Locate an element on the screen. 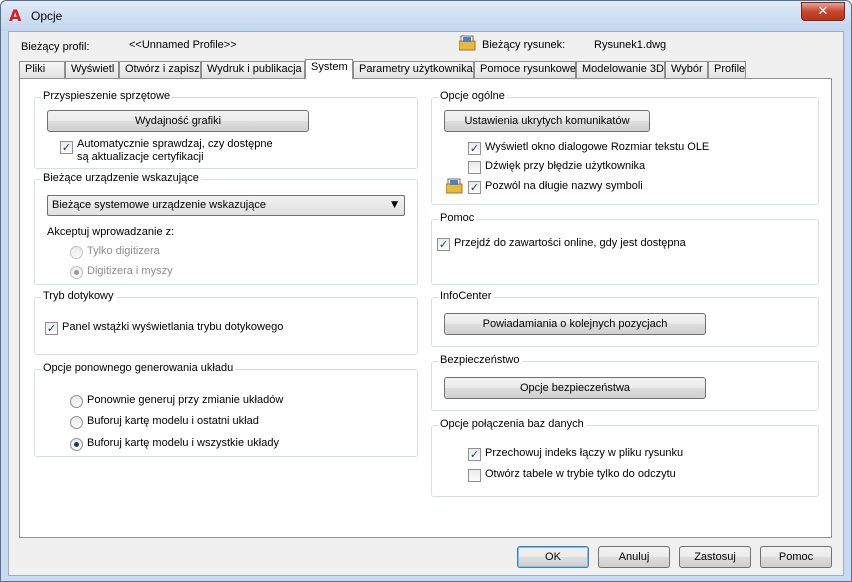  read-only-tables-label: Otwórz tabele w trybie tylko do odczytu is located at coordinates (580, 474).